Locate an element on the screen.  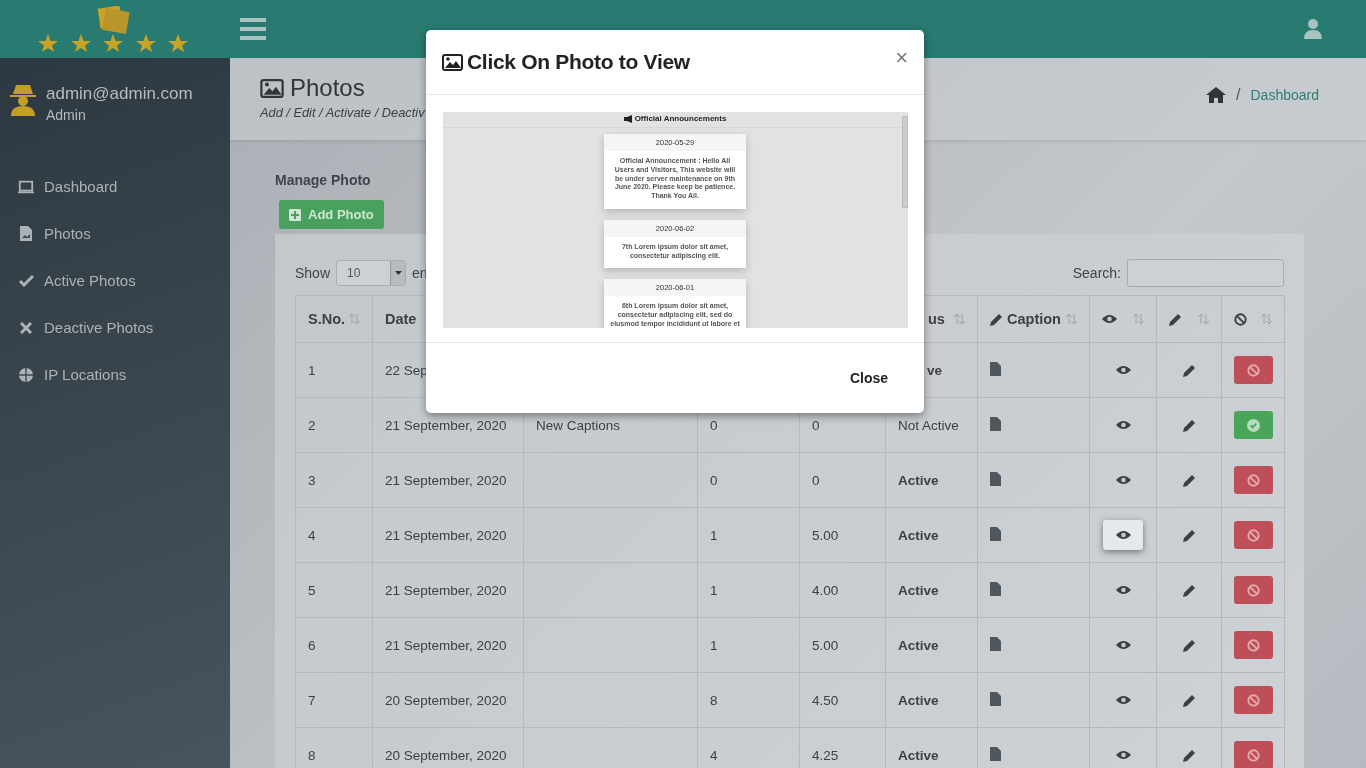
table-cell: 6 is located at coordinates (312, 645).